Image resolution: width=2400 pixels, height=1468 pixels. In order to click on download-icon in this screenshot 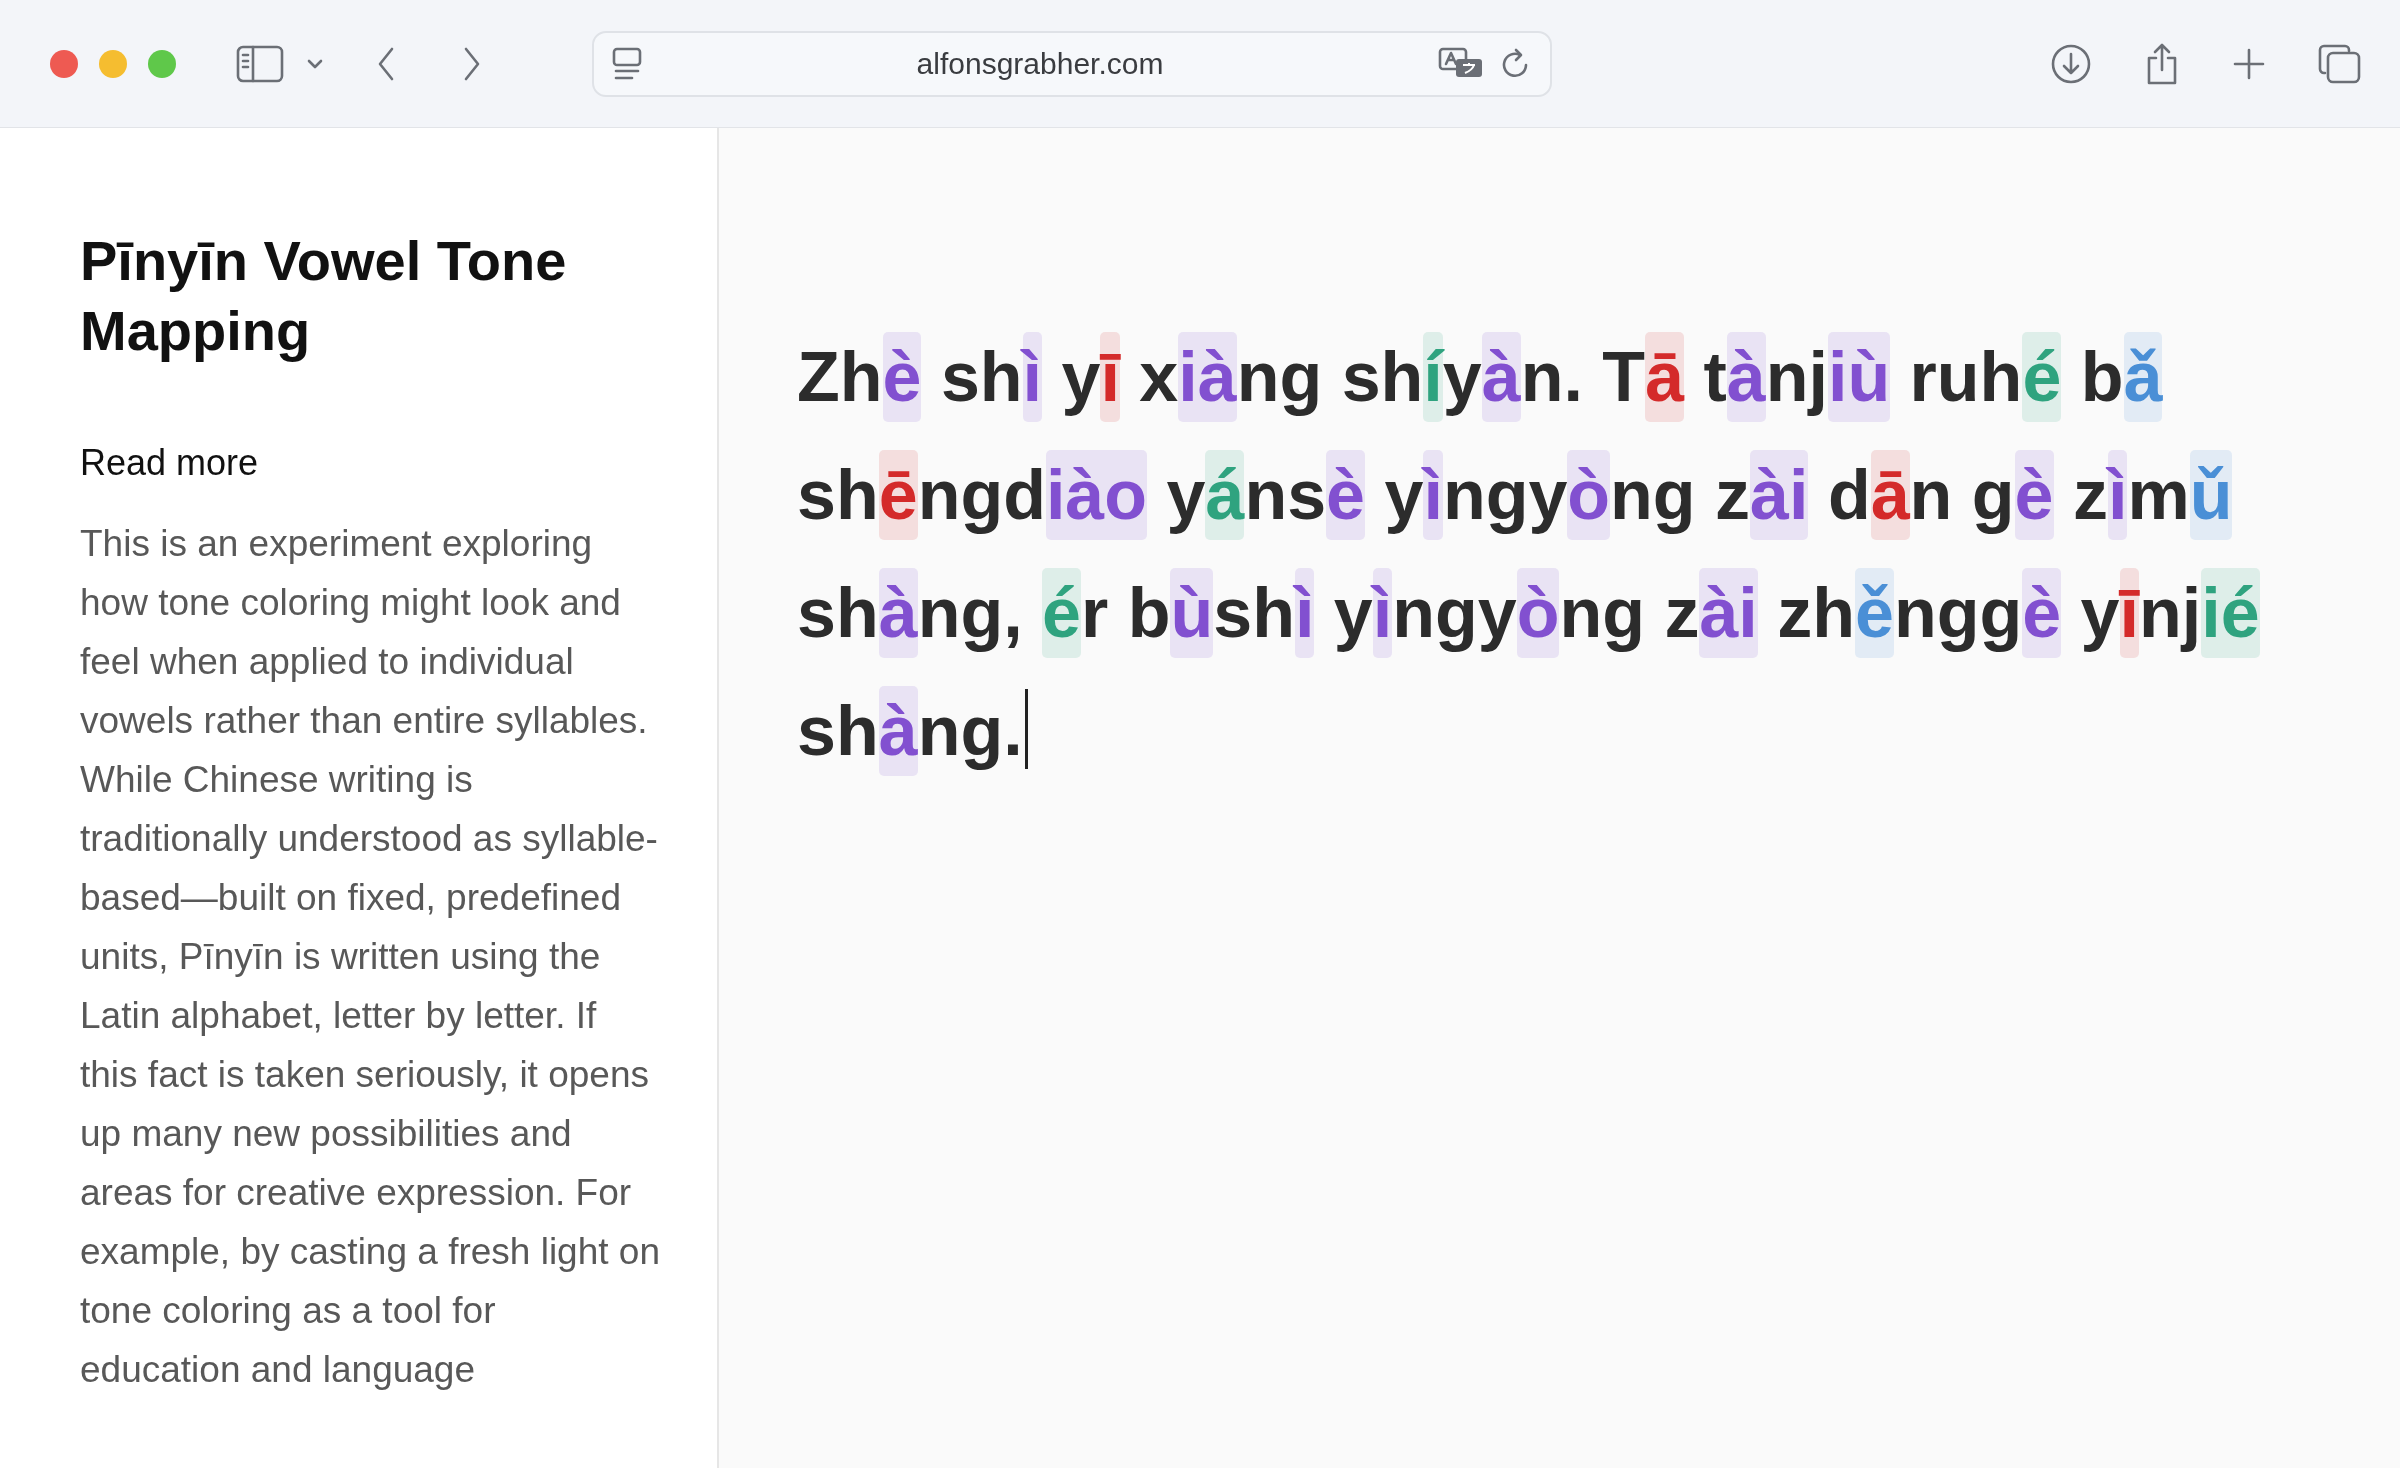, I will do `click(2071, 63)`.